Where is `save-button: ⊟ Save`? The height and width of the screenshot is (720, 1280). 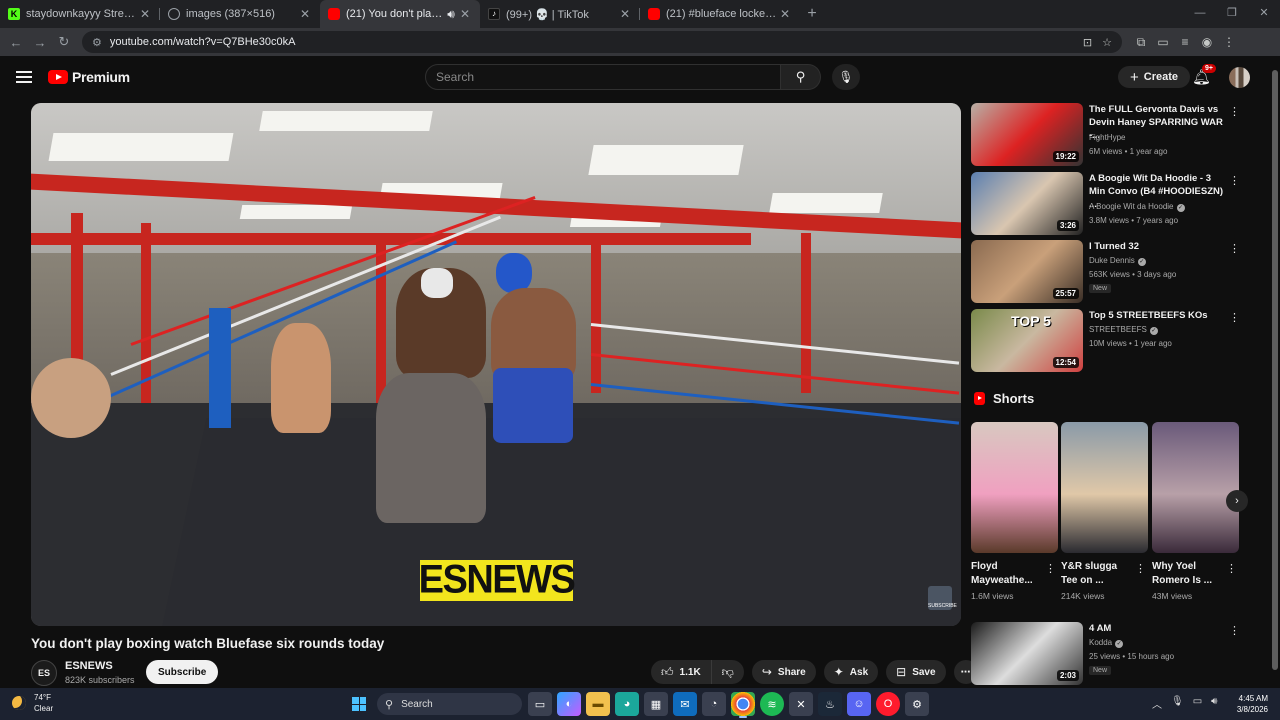
save-button: ⊟ Save is located at coordinates (916, 672).